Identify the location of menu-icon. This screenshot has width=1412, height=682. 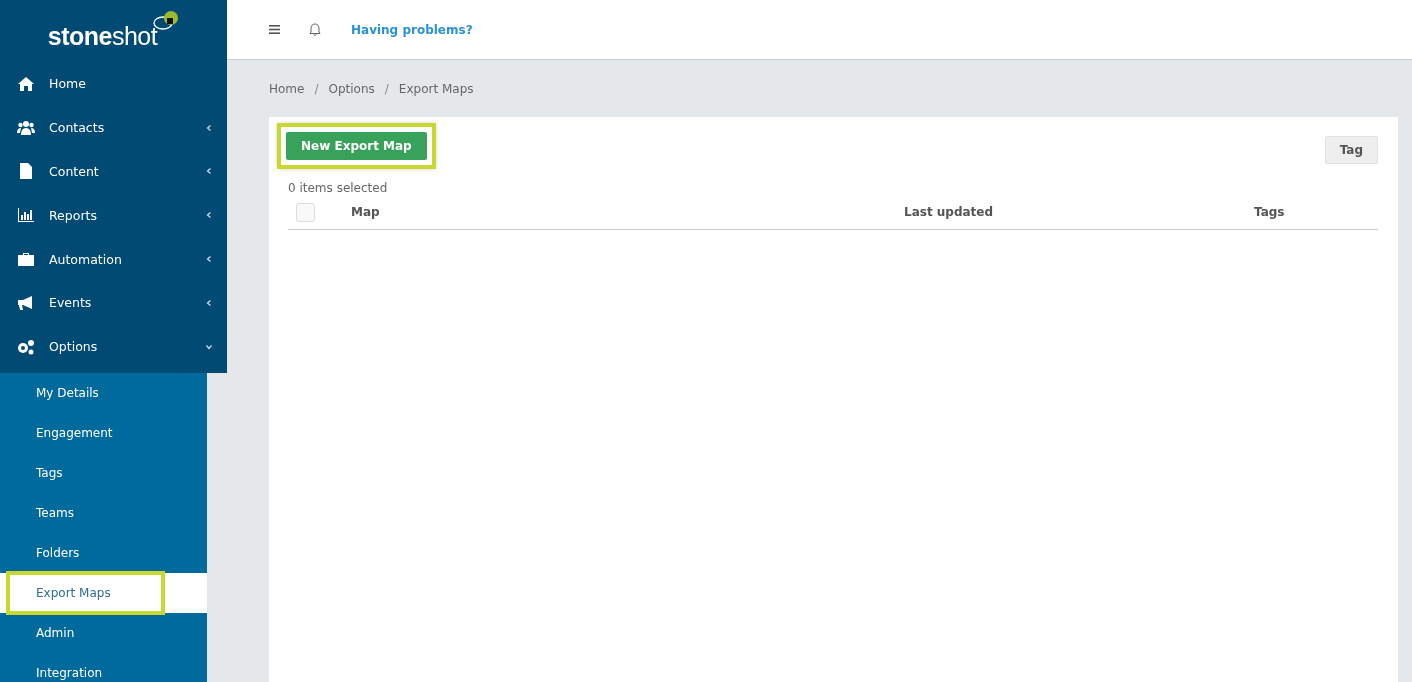
(274, 29).